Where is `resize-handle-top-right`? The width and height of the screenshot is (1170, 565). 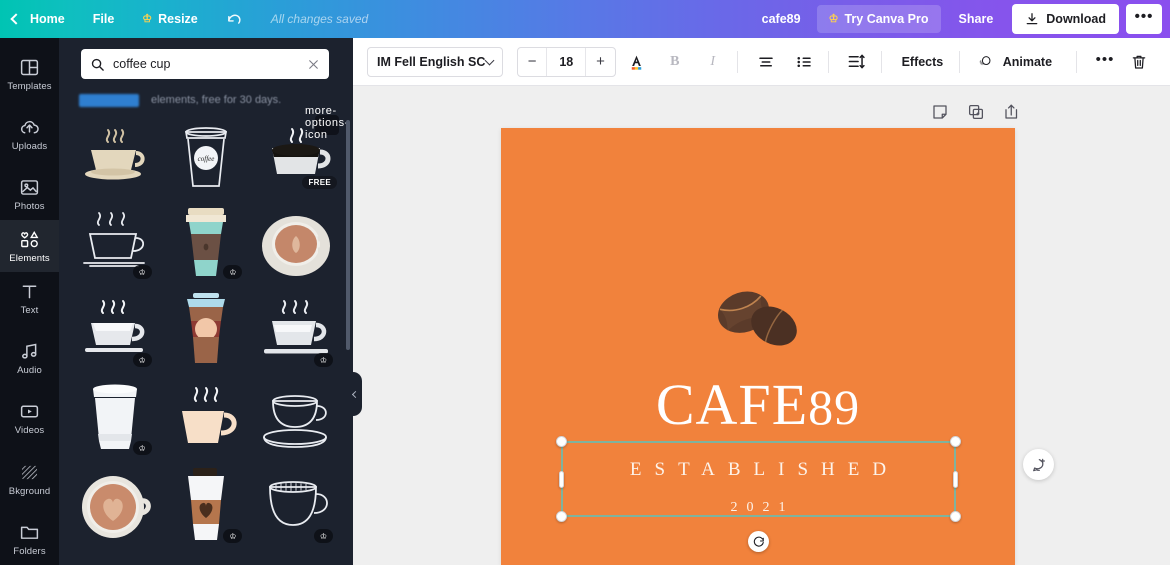
resize-handle-top-right is located at coordinates (955, 441).